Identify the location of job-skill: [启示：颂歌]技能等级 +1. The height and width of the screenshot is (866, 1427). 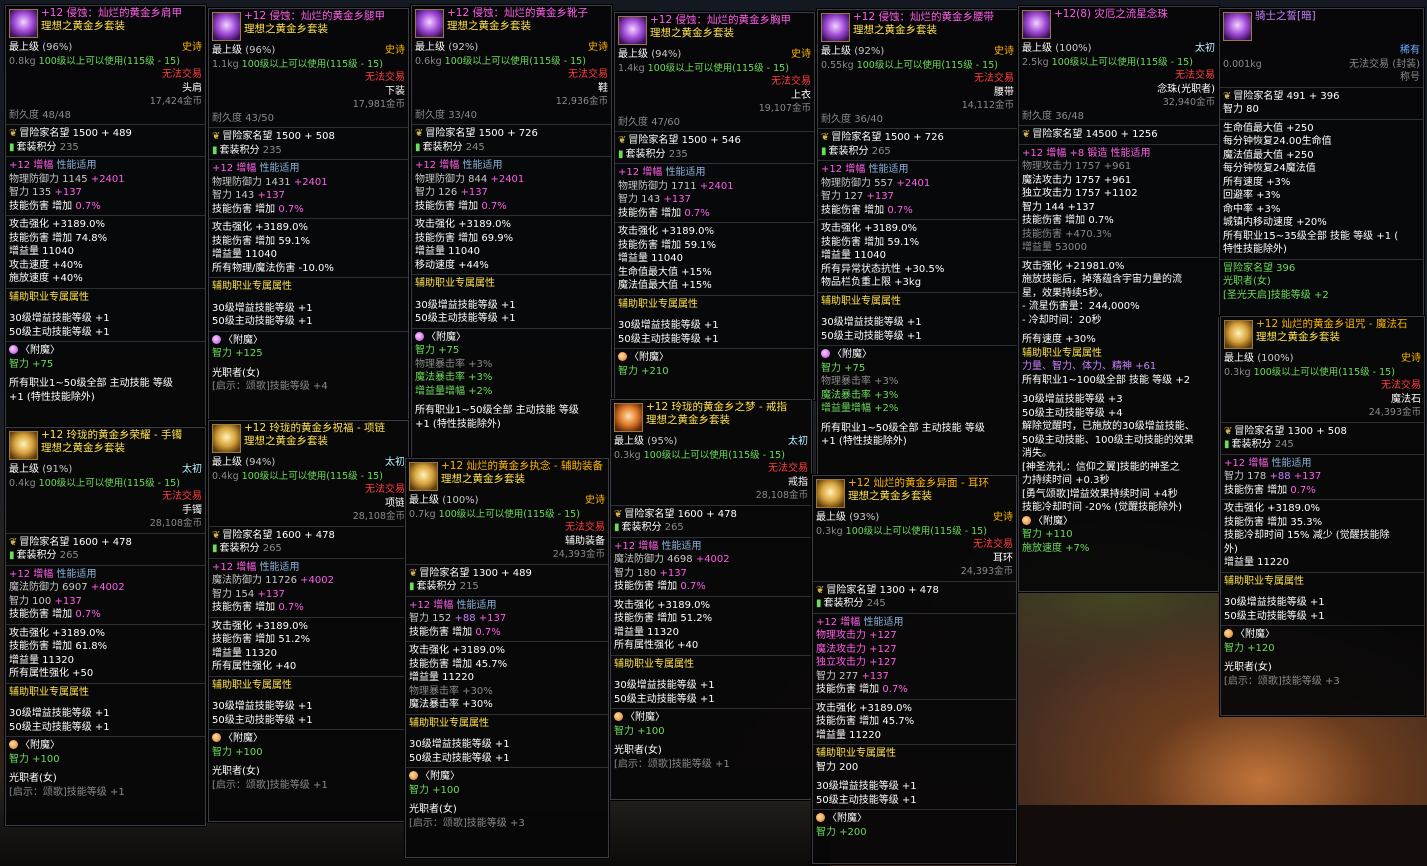
(672, 764).